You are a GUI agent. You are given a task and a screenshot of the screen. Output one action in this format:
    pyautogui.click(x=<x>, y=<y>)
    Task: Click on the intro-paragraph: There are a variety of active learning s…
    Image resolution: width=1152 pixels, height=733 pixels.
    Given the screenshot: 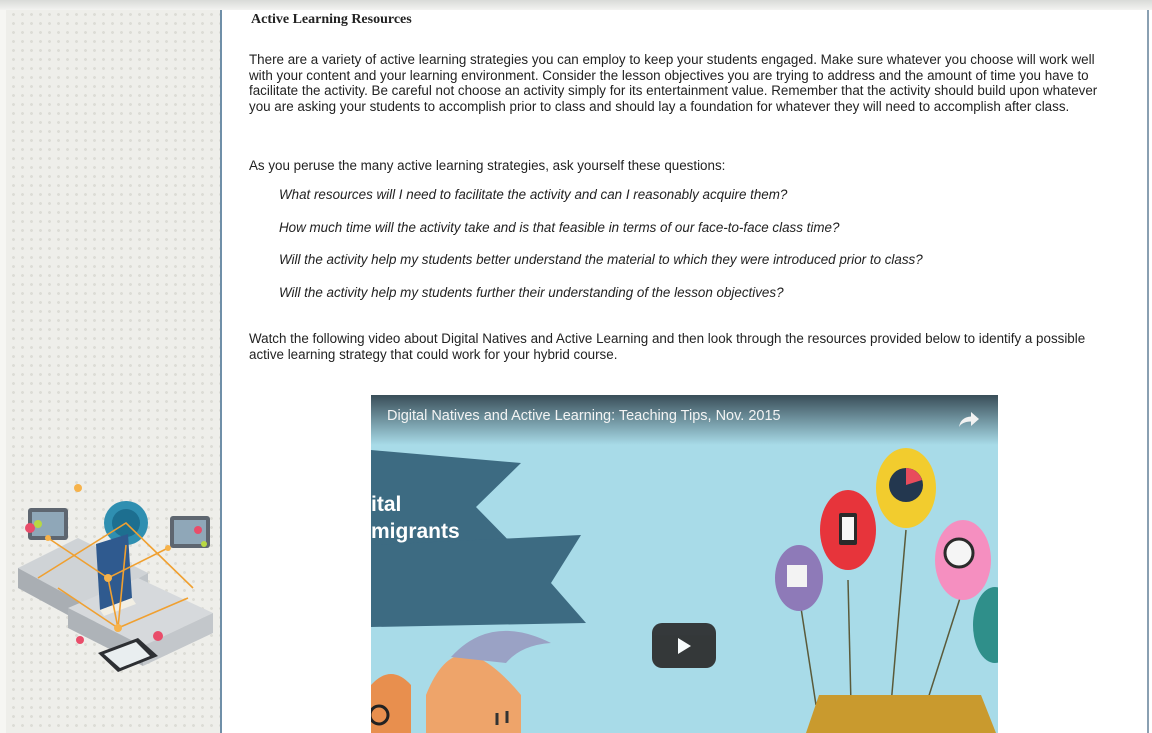 What is the action you would take?
    pyautogui.click(x=673, y=83)
    